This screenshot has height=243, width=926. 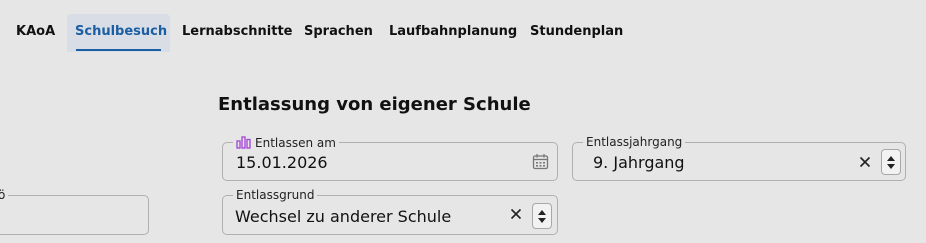 I want to click on entlassjahrgang-stepper, so click(x=891, y=162).